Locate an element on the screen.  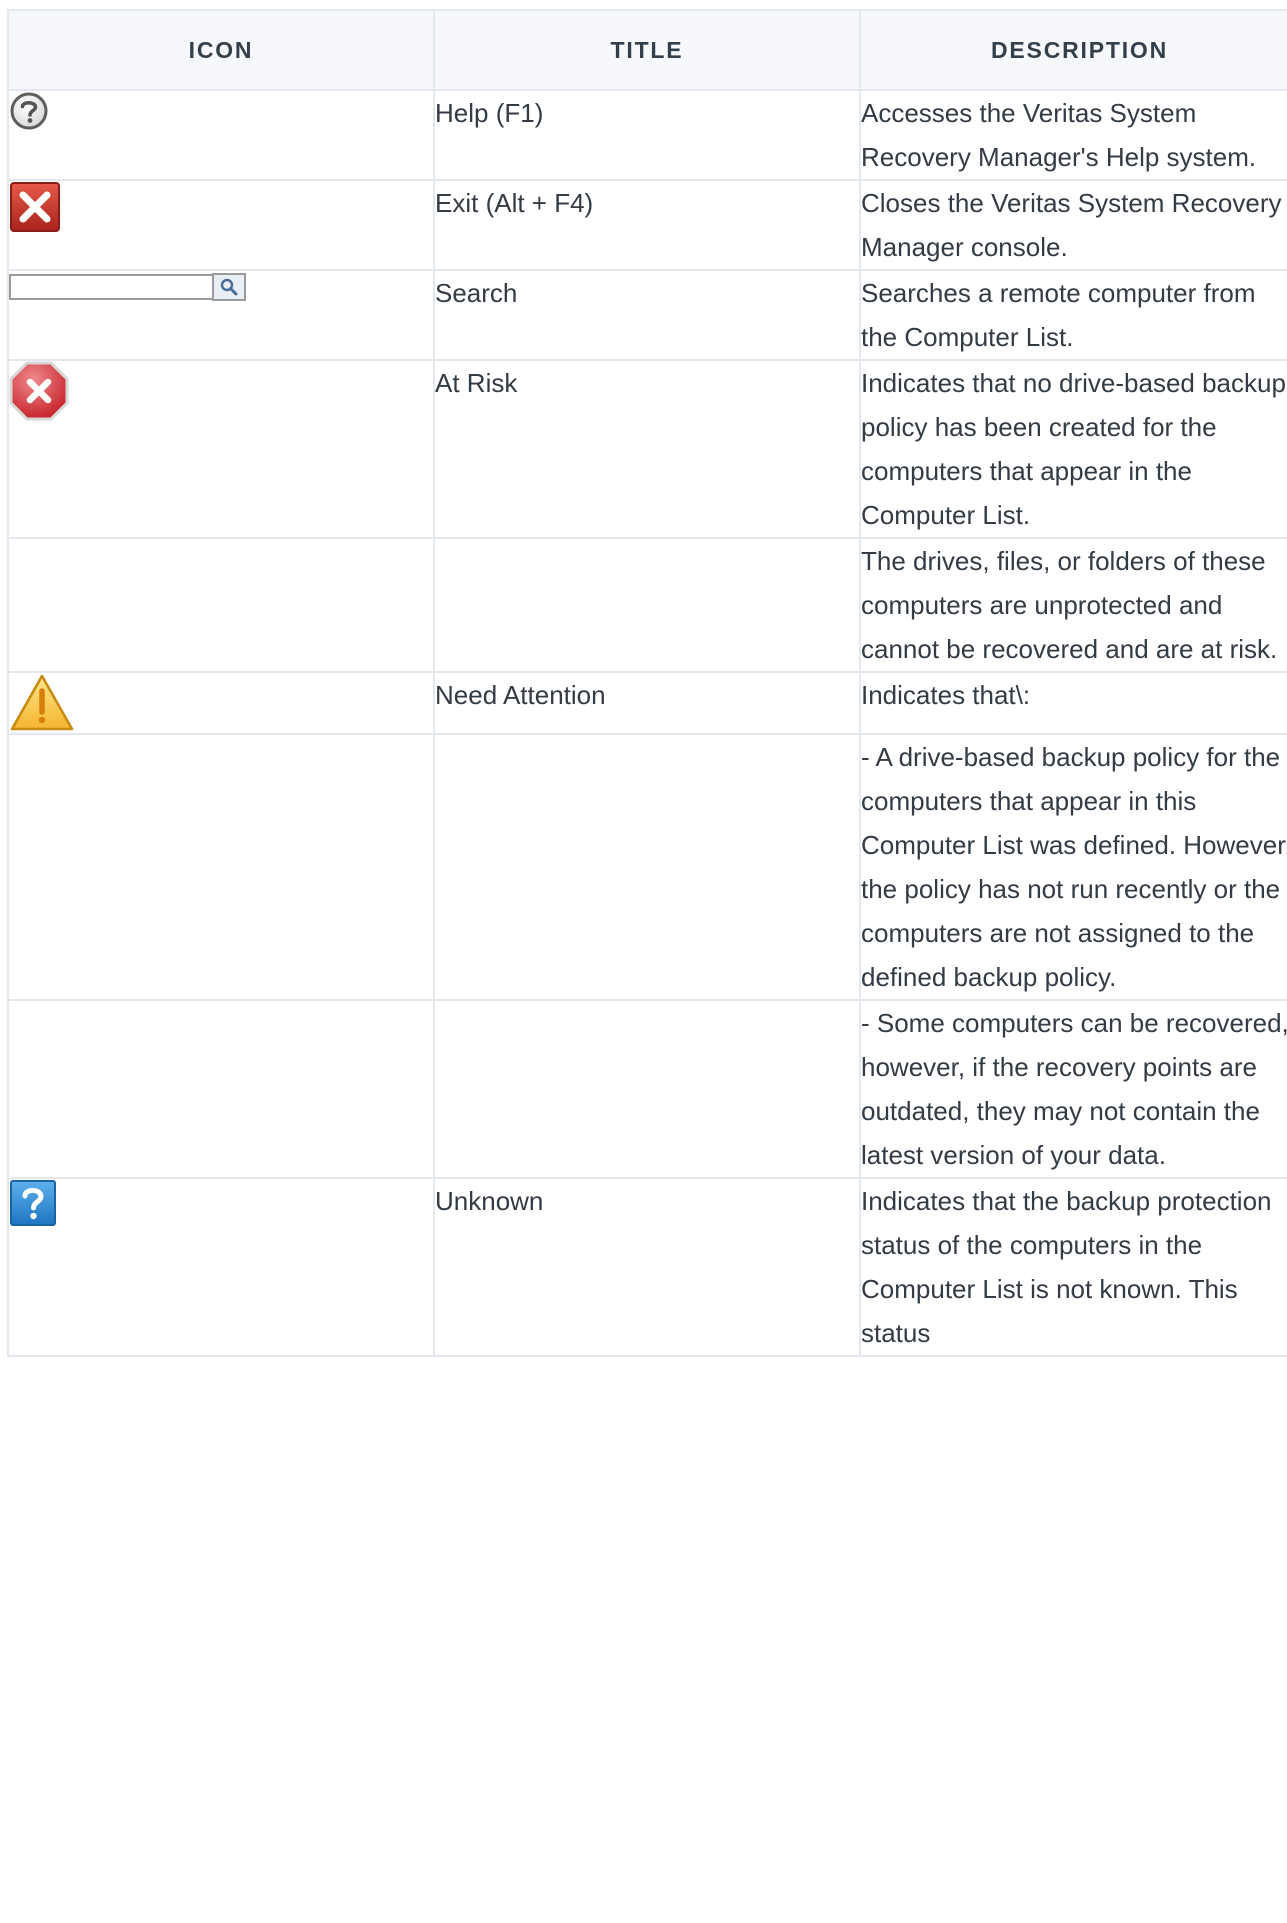
table-header-row: ICON TITLE DESCRIPTION is located at coordinates (647, 50).